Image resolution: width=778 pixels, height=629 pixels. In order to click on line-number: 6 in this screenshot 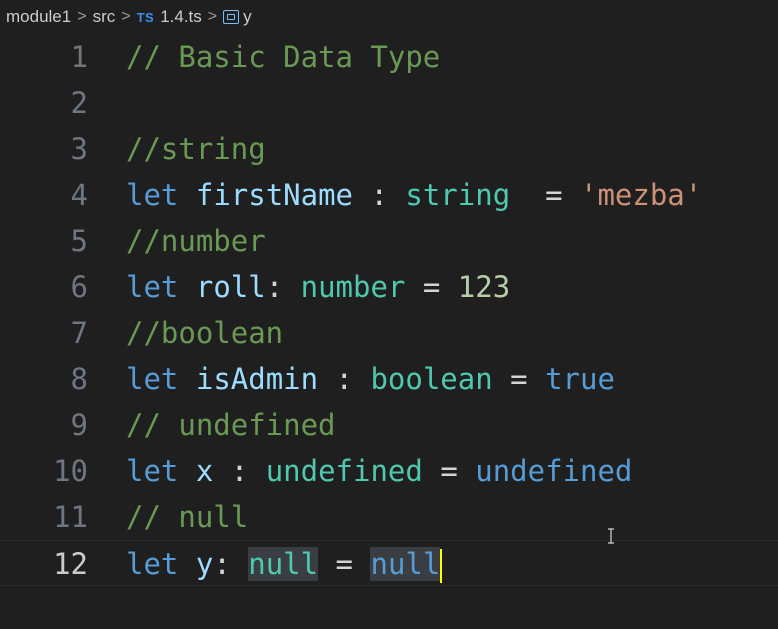, I will do `click(79, 287)`.